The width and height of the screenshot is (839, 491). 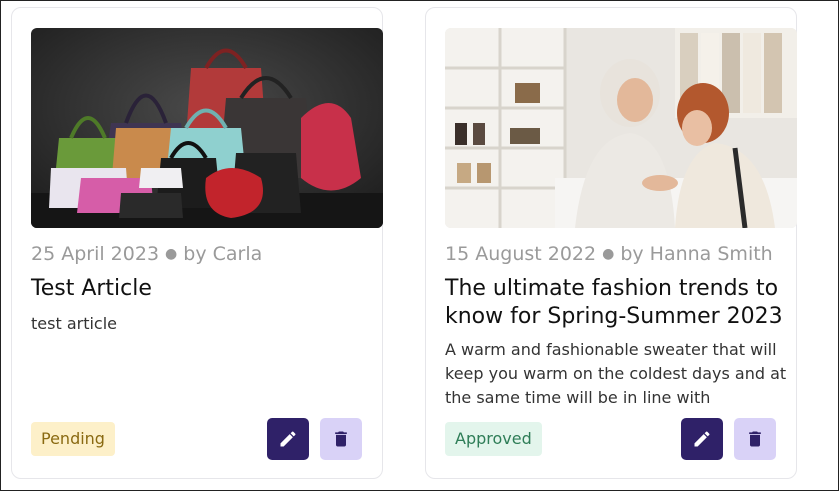 I want to click on article-meta: 25 April 2023 ● by Carla, so click(x=146, y=254).